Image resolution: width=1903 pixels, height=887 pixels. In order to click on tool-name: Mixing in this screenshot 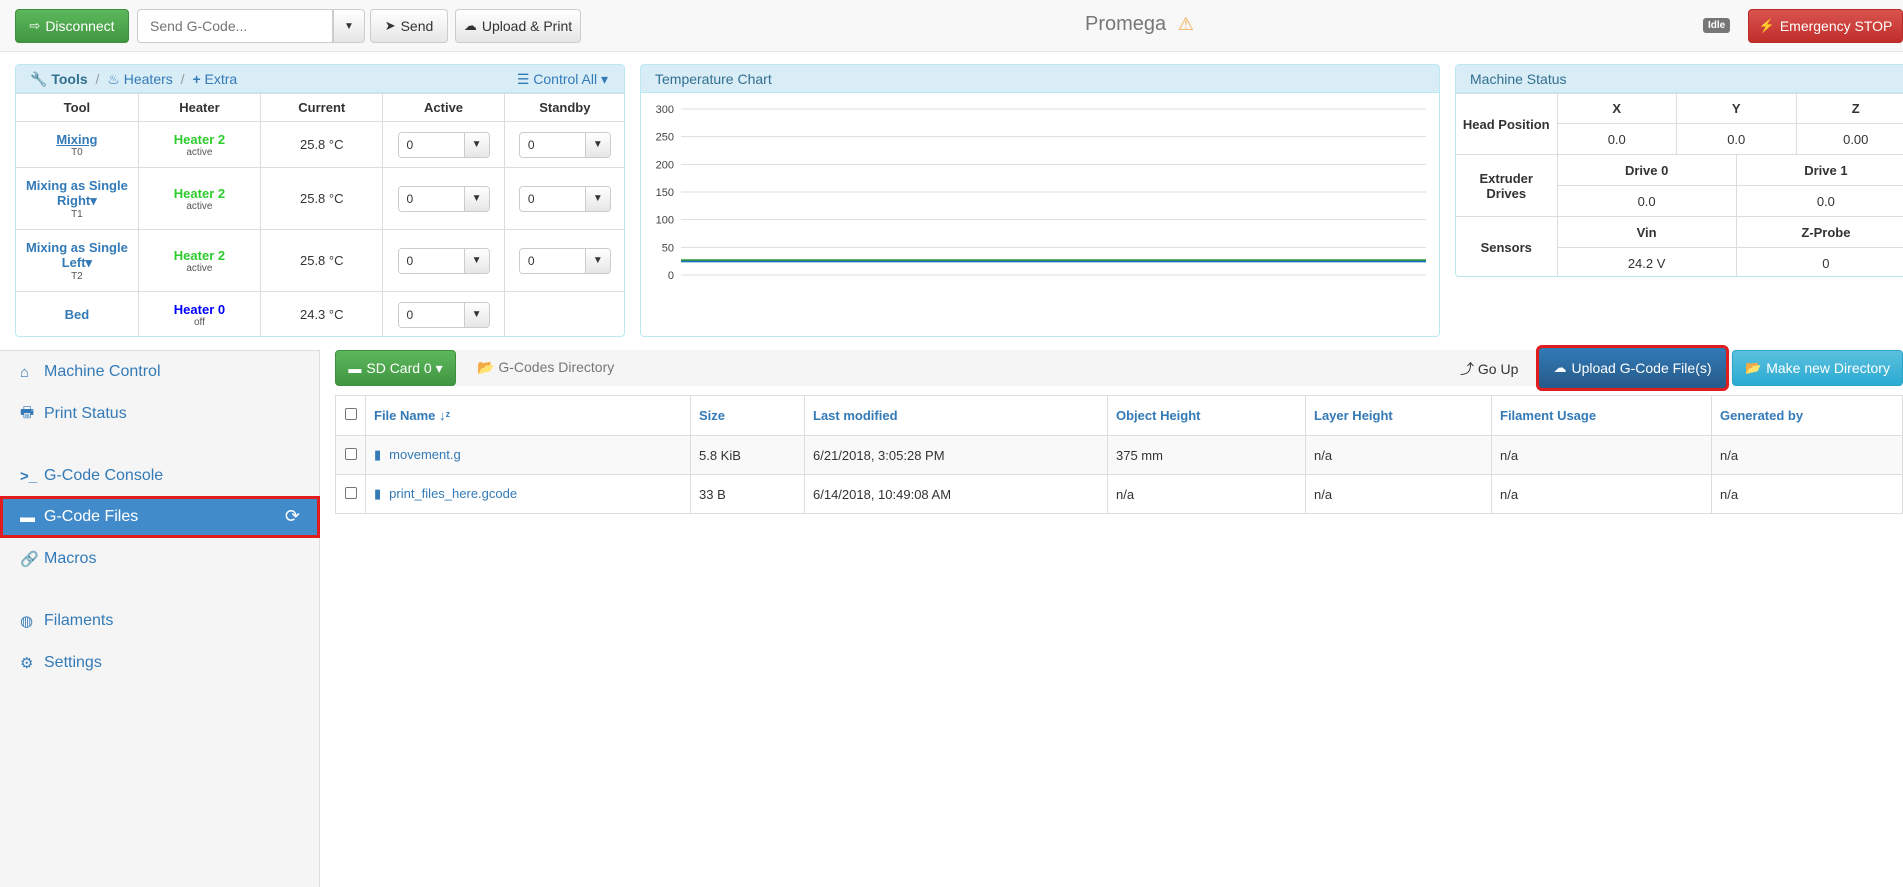, I will do `click(77, 139)`.